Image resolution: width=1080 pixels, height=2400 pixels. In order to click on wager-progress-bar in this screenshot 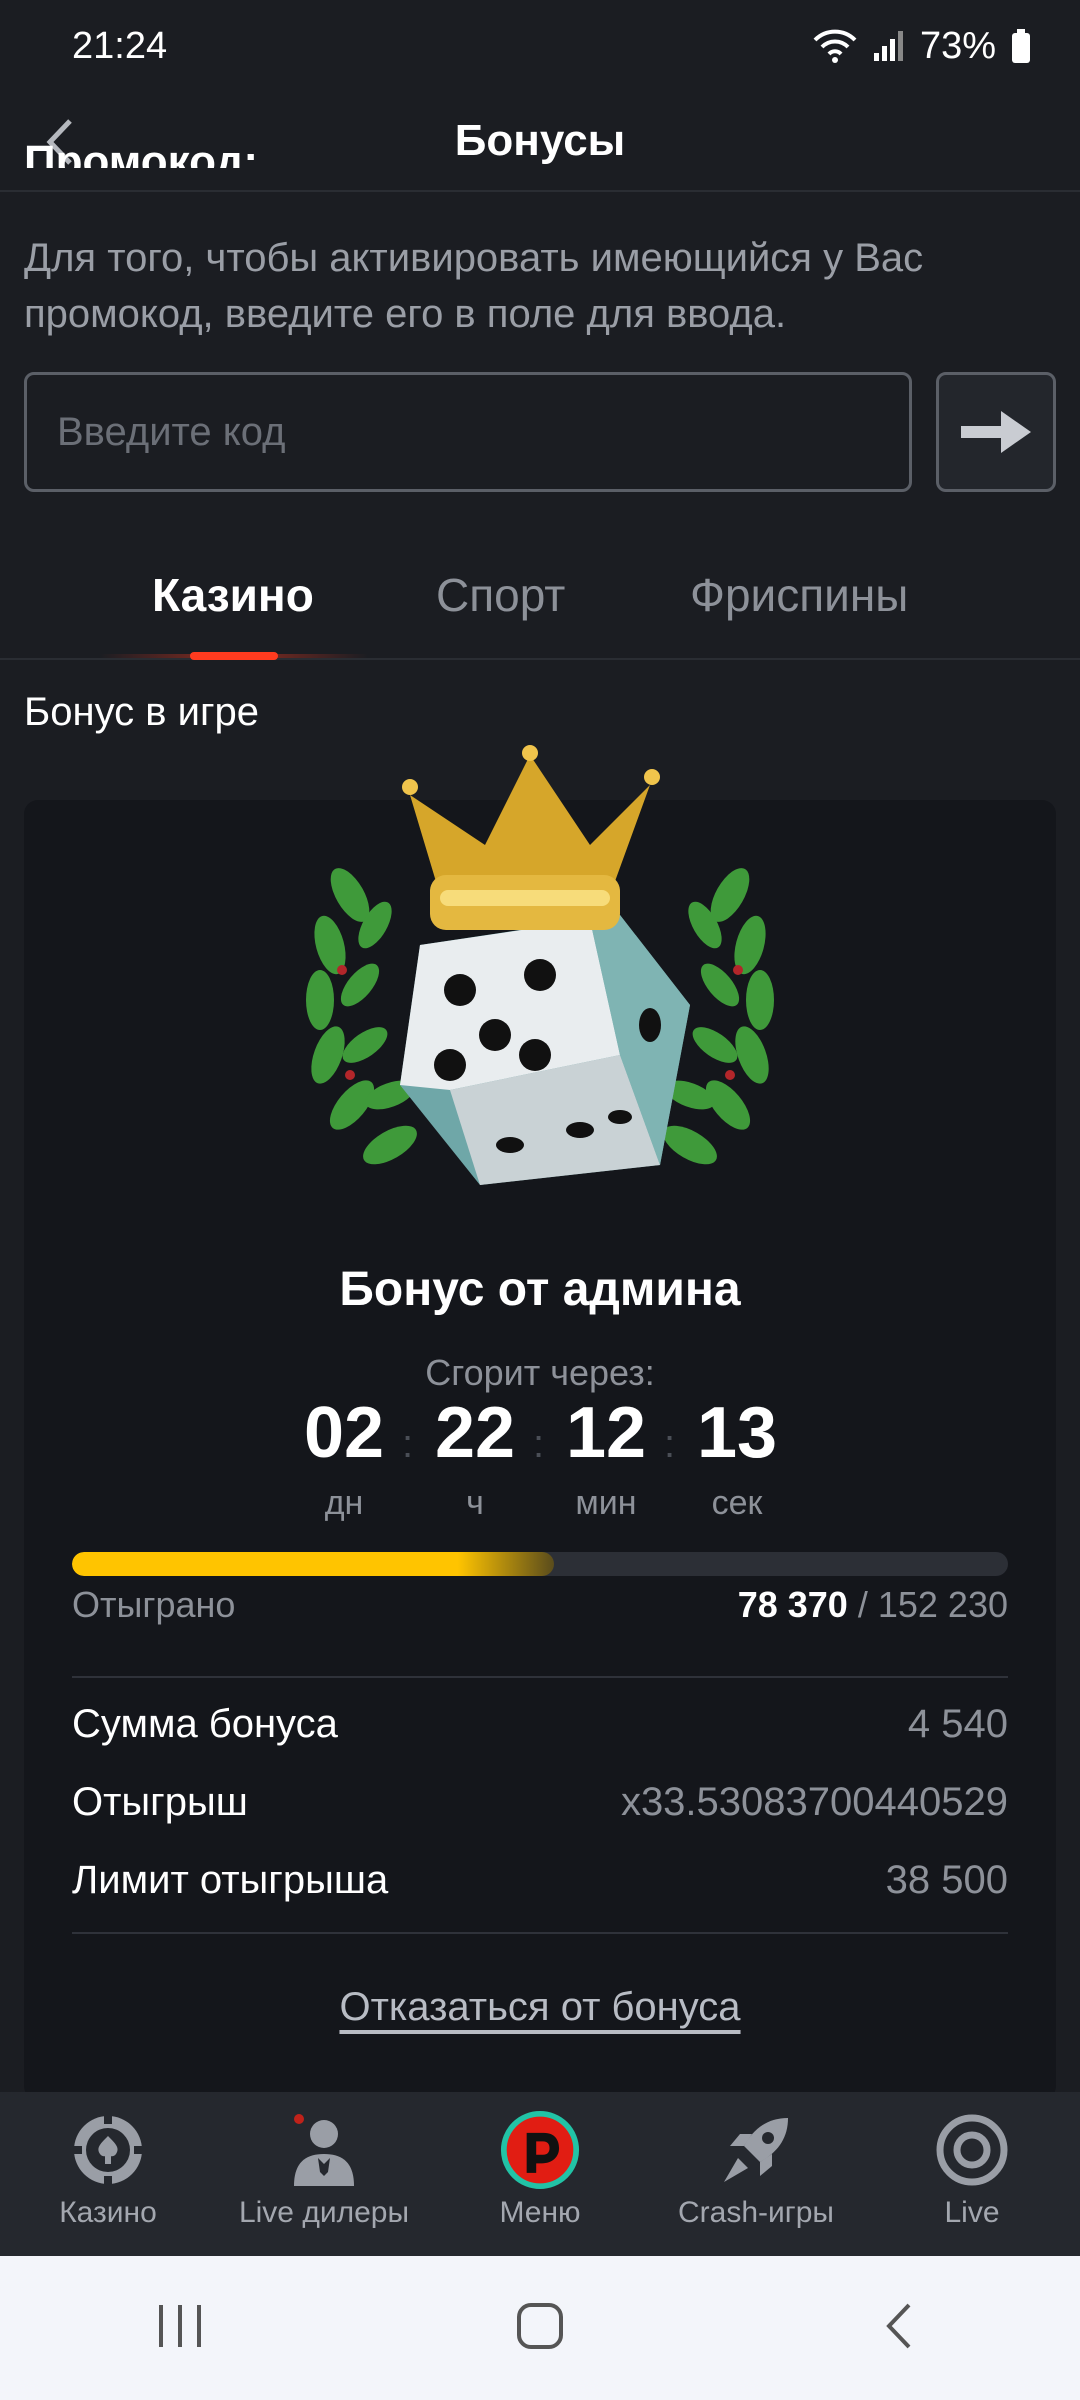, I will do `click(540, 1564)`.